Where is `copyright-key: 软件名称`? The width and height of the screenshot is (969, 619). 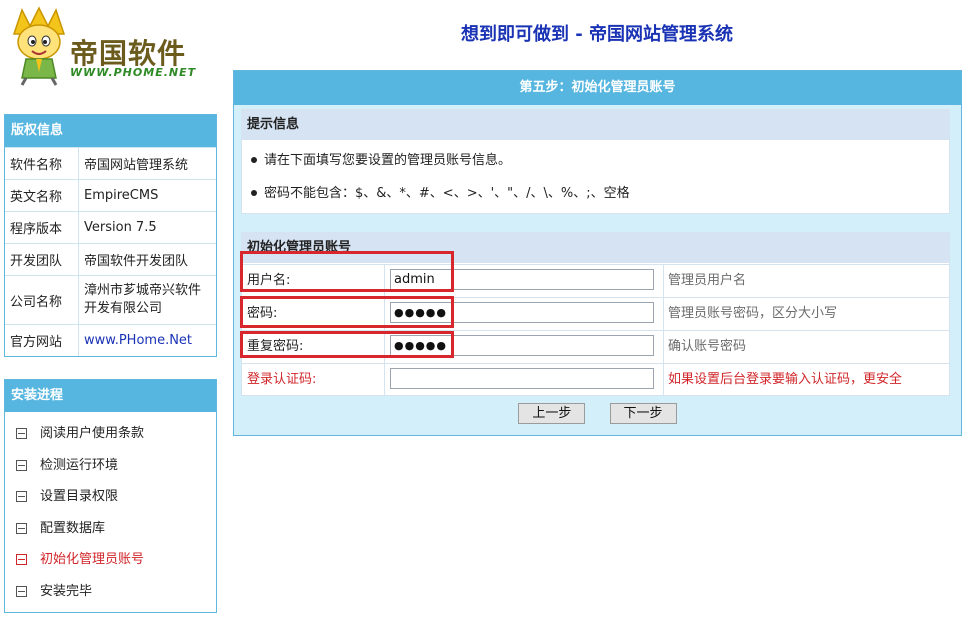 copyright-key: 软件名称 is located at coordinates (42, 163).